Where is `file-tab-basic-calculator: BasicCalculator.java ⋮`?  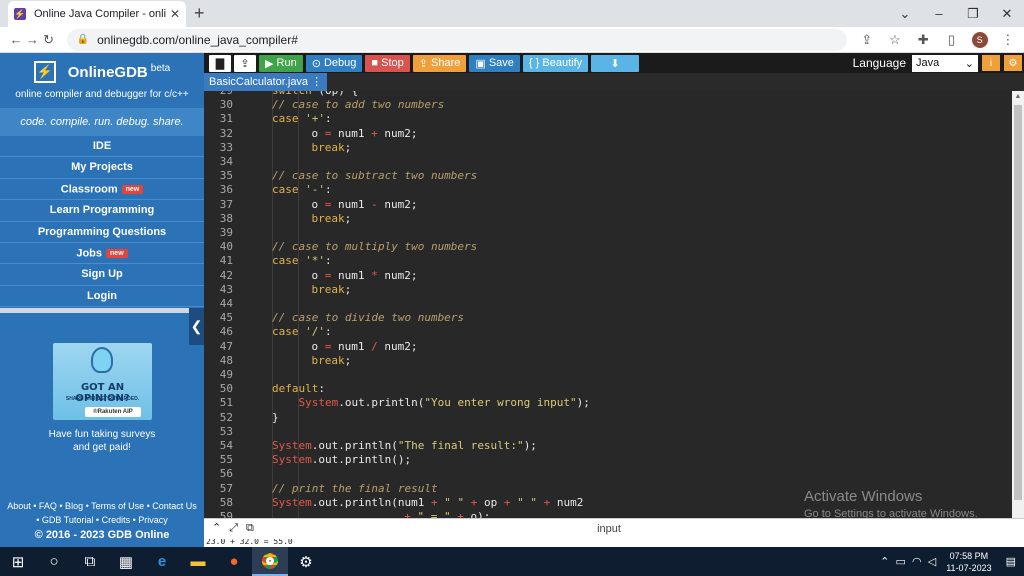 file-tab-basic-calculator: BasicCalculator.java ⋮ is located at coordinates (266, 82).